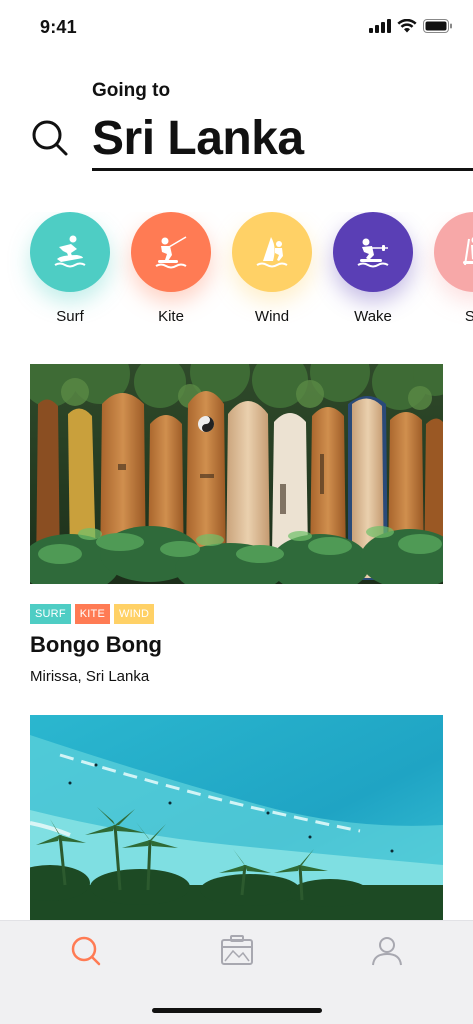 The height and width of the screenshot is (1024, 473). I want to click on windsurfer-icon, so click(272, 252).